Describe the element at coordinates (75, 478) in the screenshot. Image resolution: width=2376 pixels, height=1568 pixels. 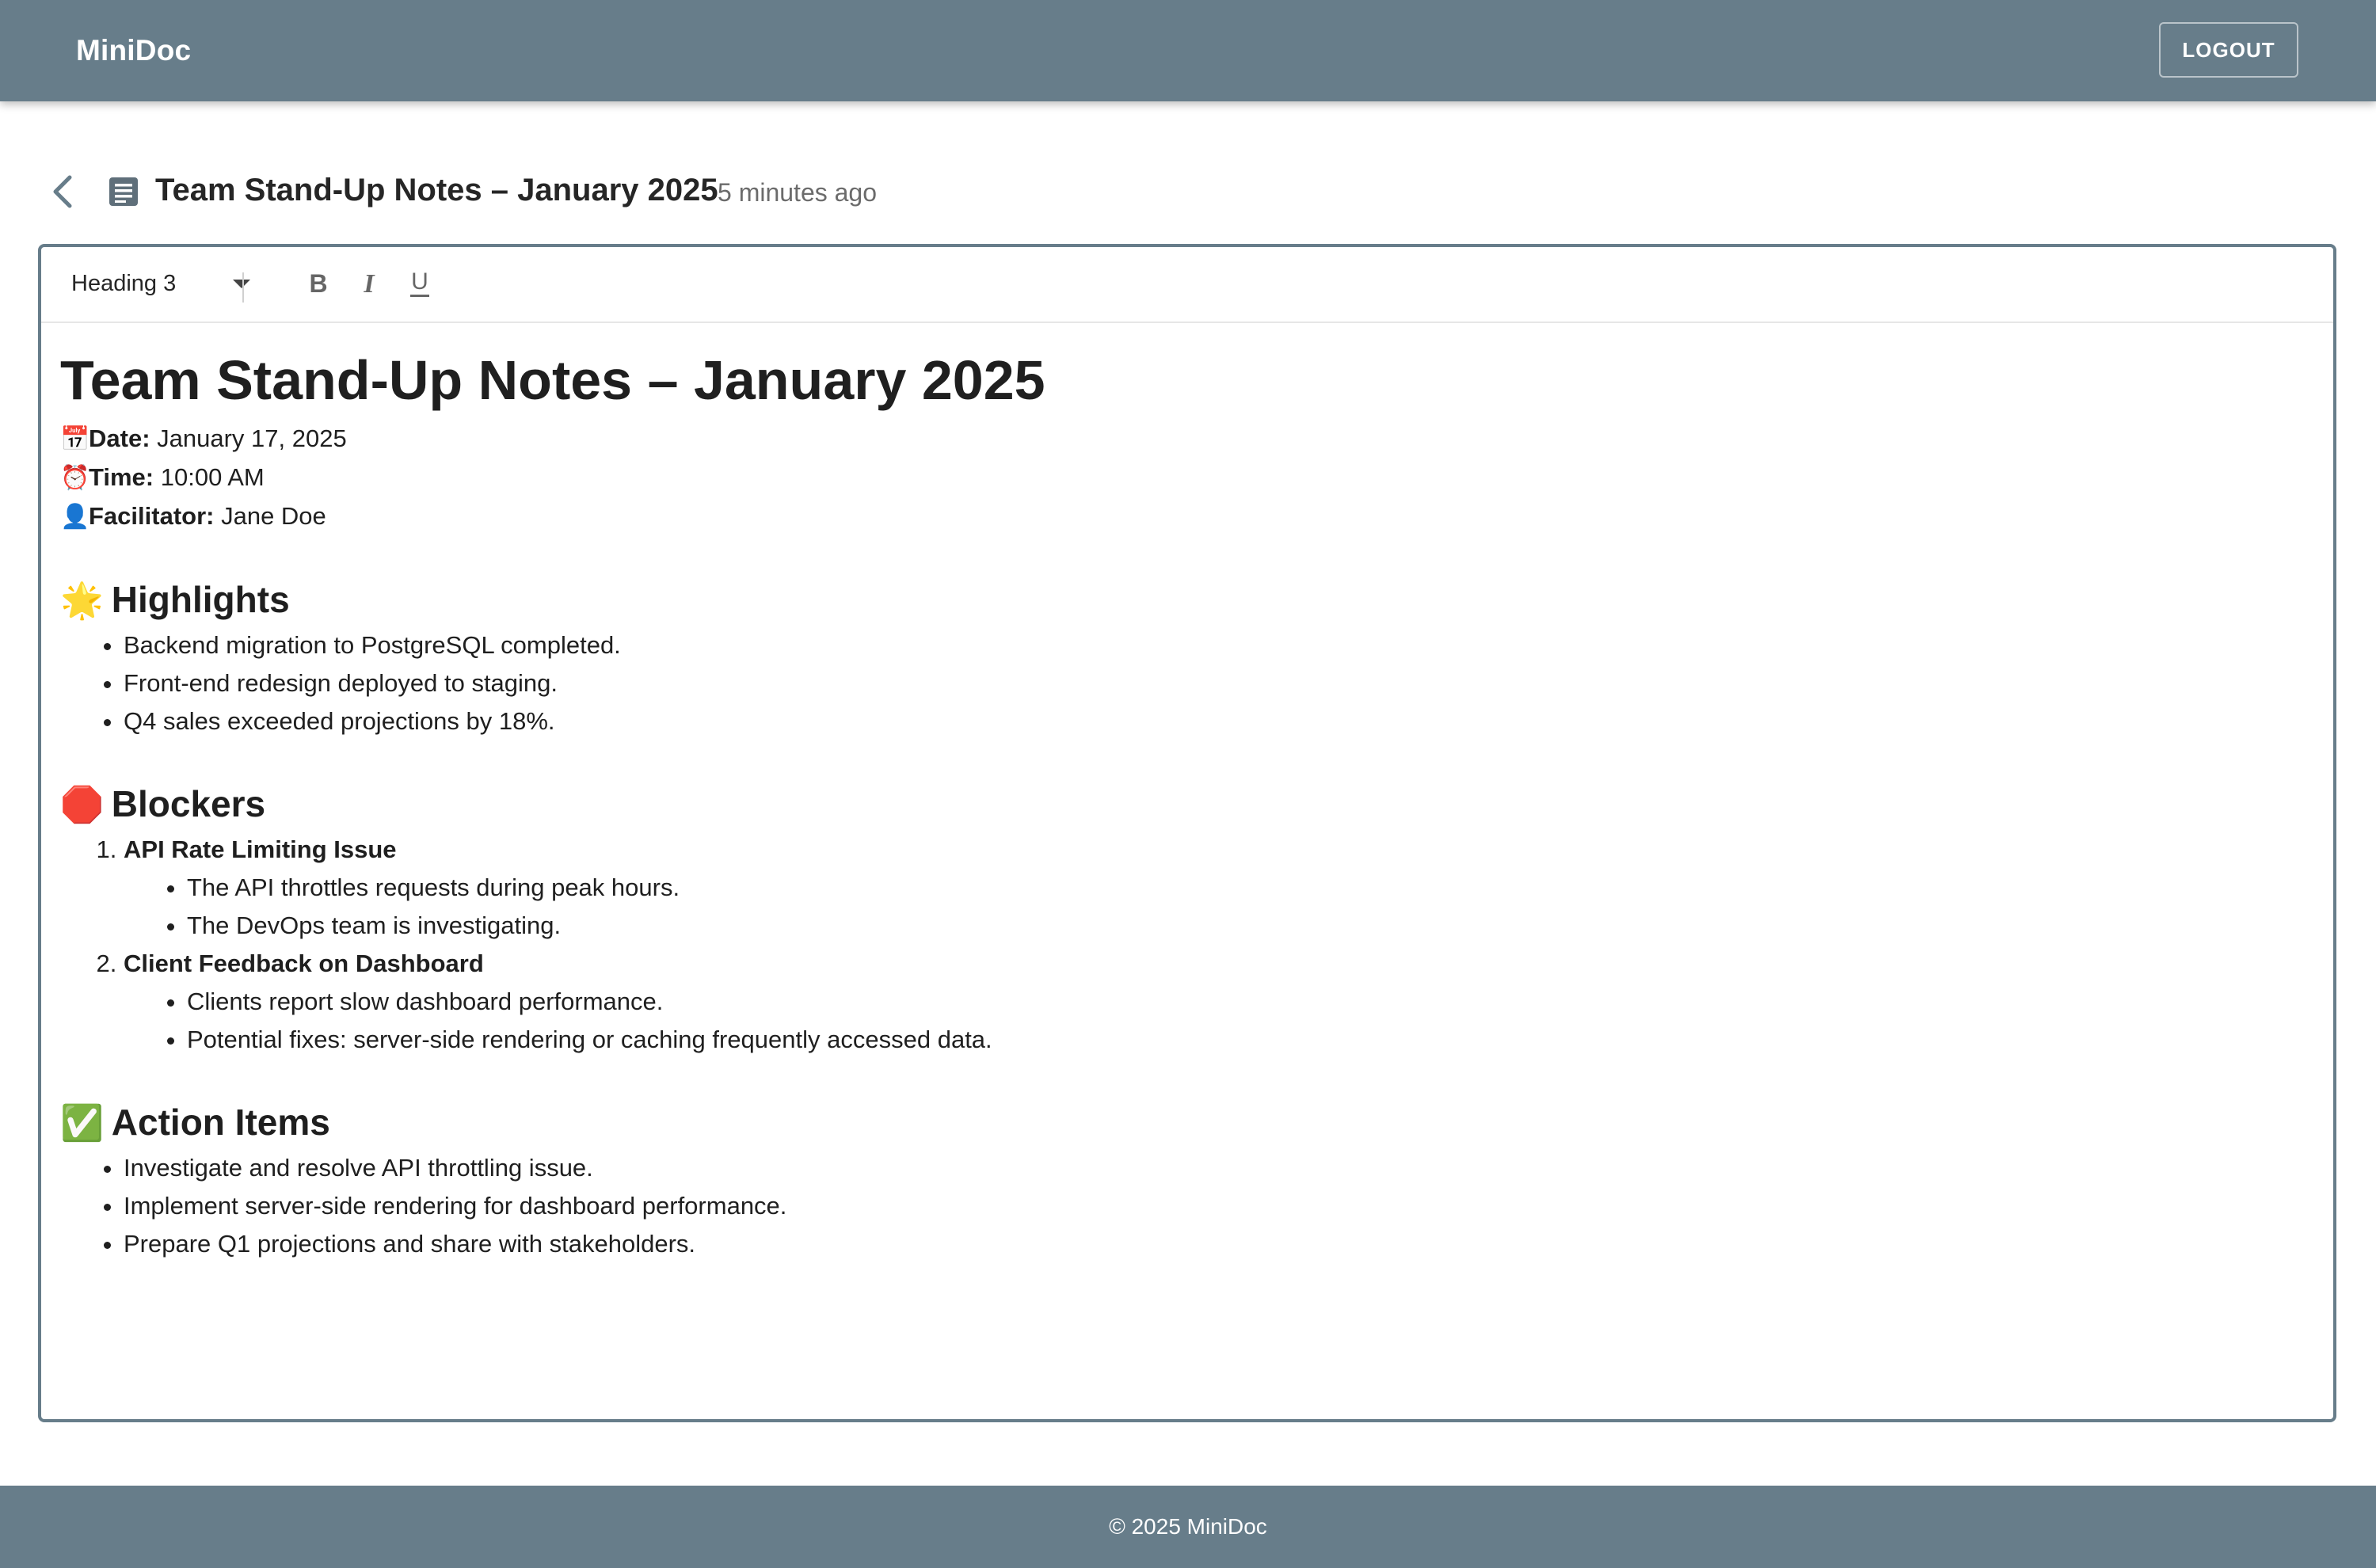
I see `alarm-clock-icon: ⏰` at that location.